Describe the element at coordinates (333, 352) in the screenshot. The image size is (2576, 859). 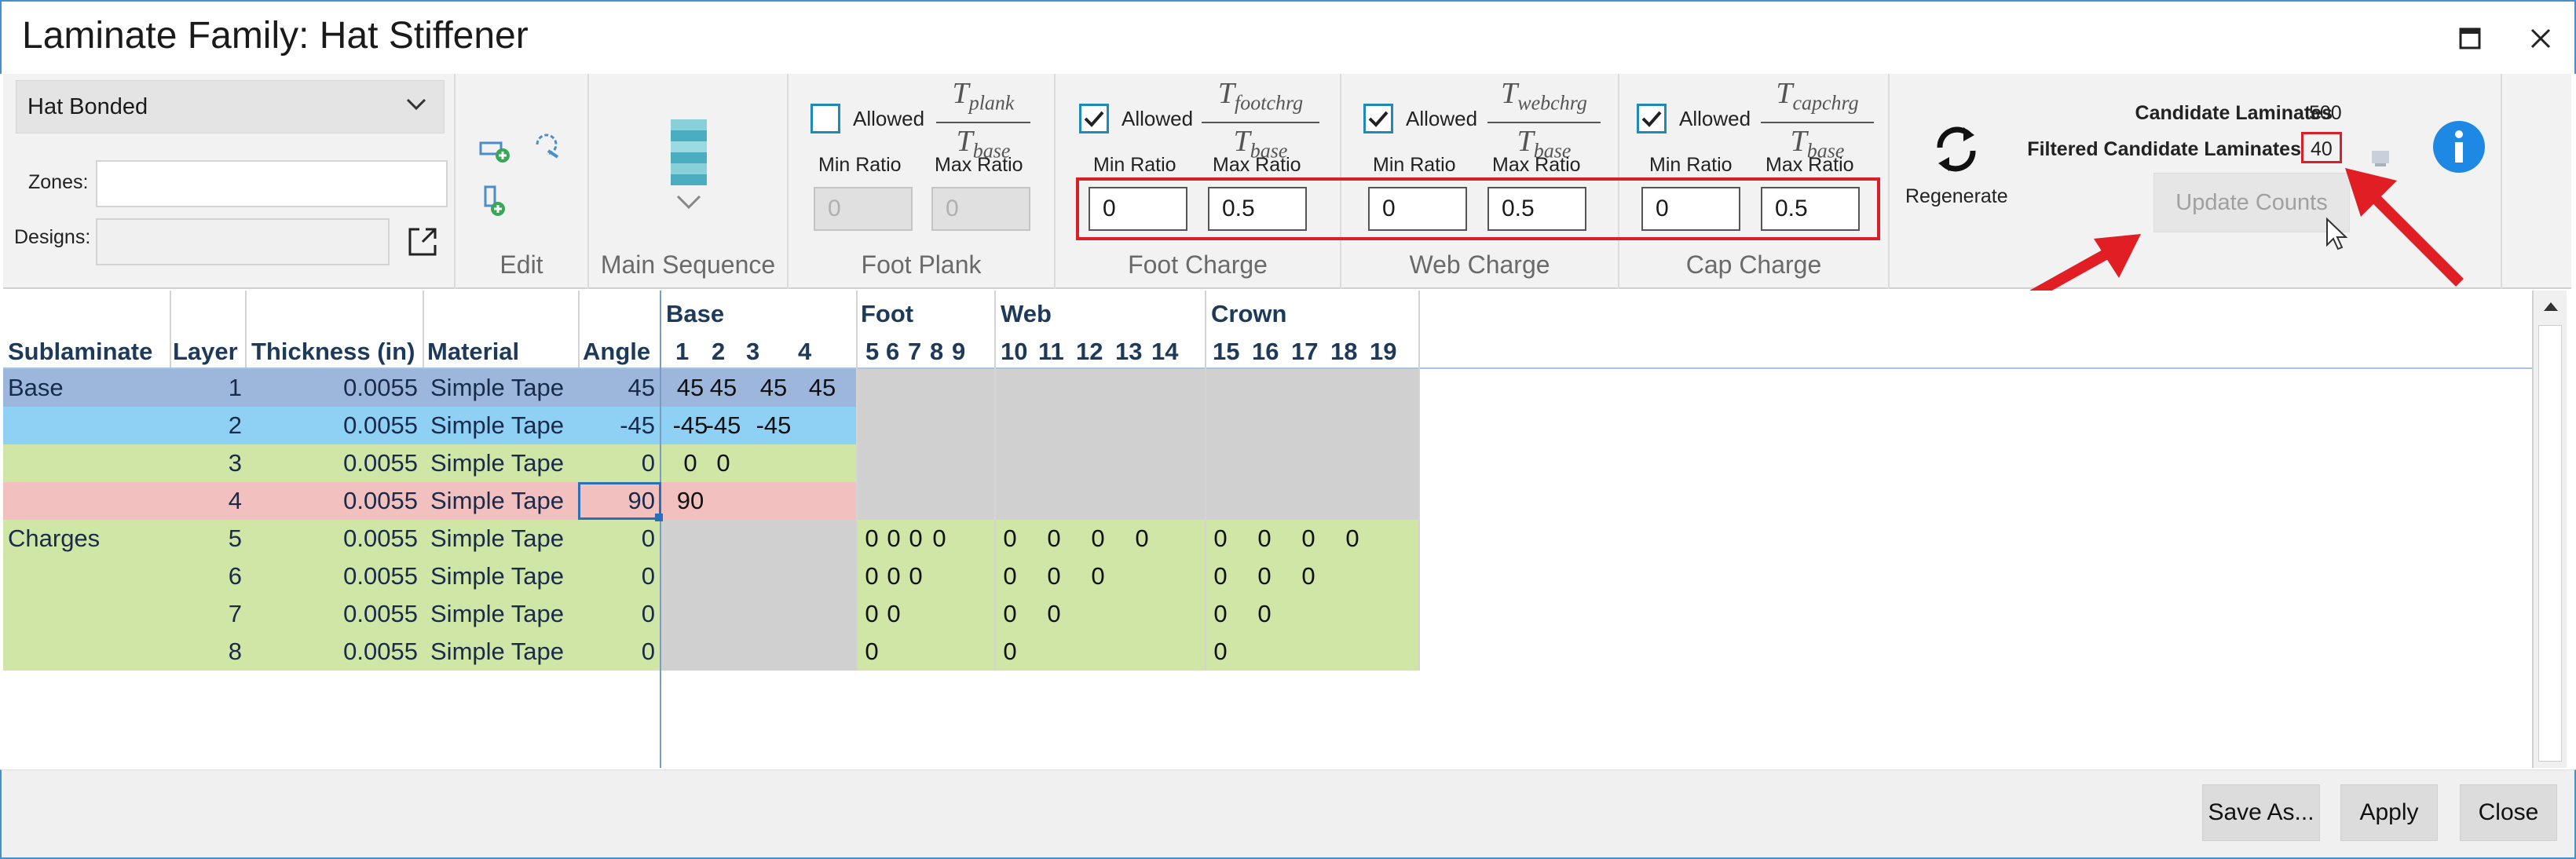
I see `column-header-thickness: Thickness (in)` at that location.